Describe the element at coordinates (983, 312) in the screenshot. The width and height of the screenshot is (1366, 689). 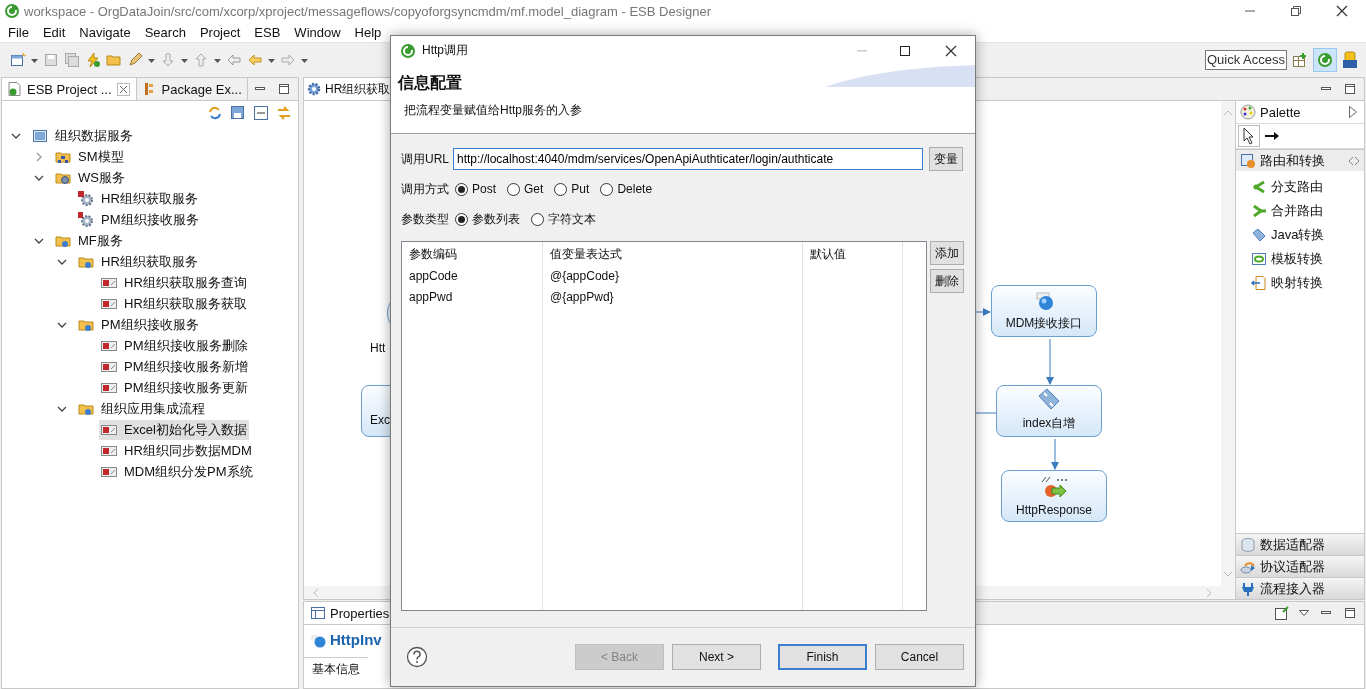
I see `connector-arrow` at that location.